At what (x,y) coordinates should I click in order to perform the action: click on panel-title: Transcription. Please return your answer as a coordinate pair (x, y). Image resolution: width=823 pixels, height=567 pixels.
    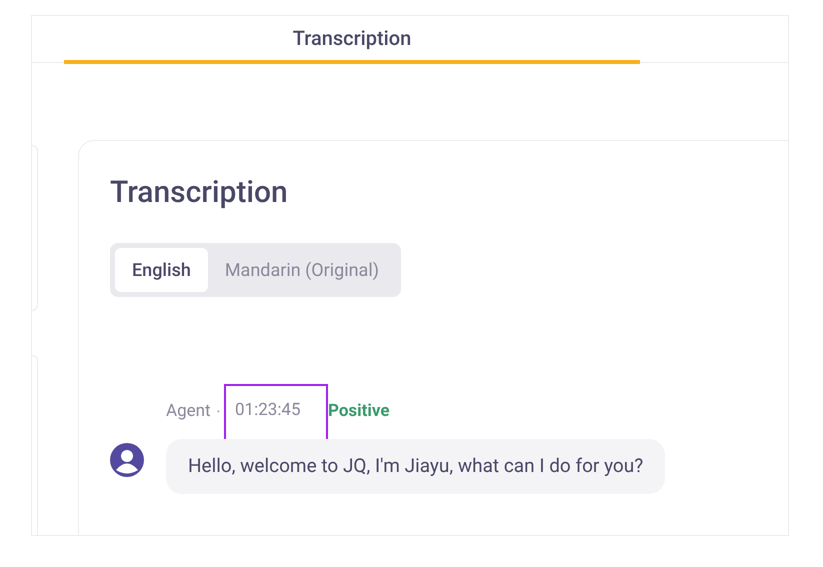
    Looking at the image, I should click on (199, 193).